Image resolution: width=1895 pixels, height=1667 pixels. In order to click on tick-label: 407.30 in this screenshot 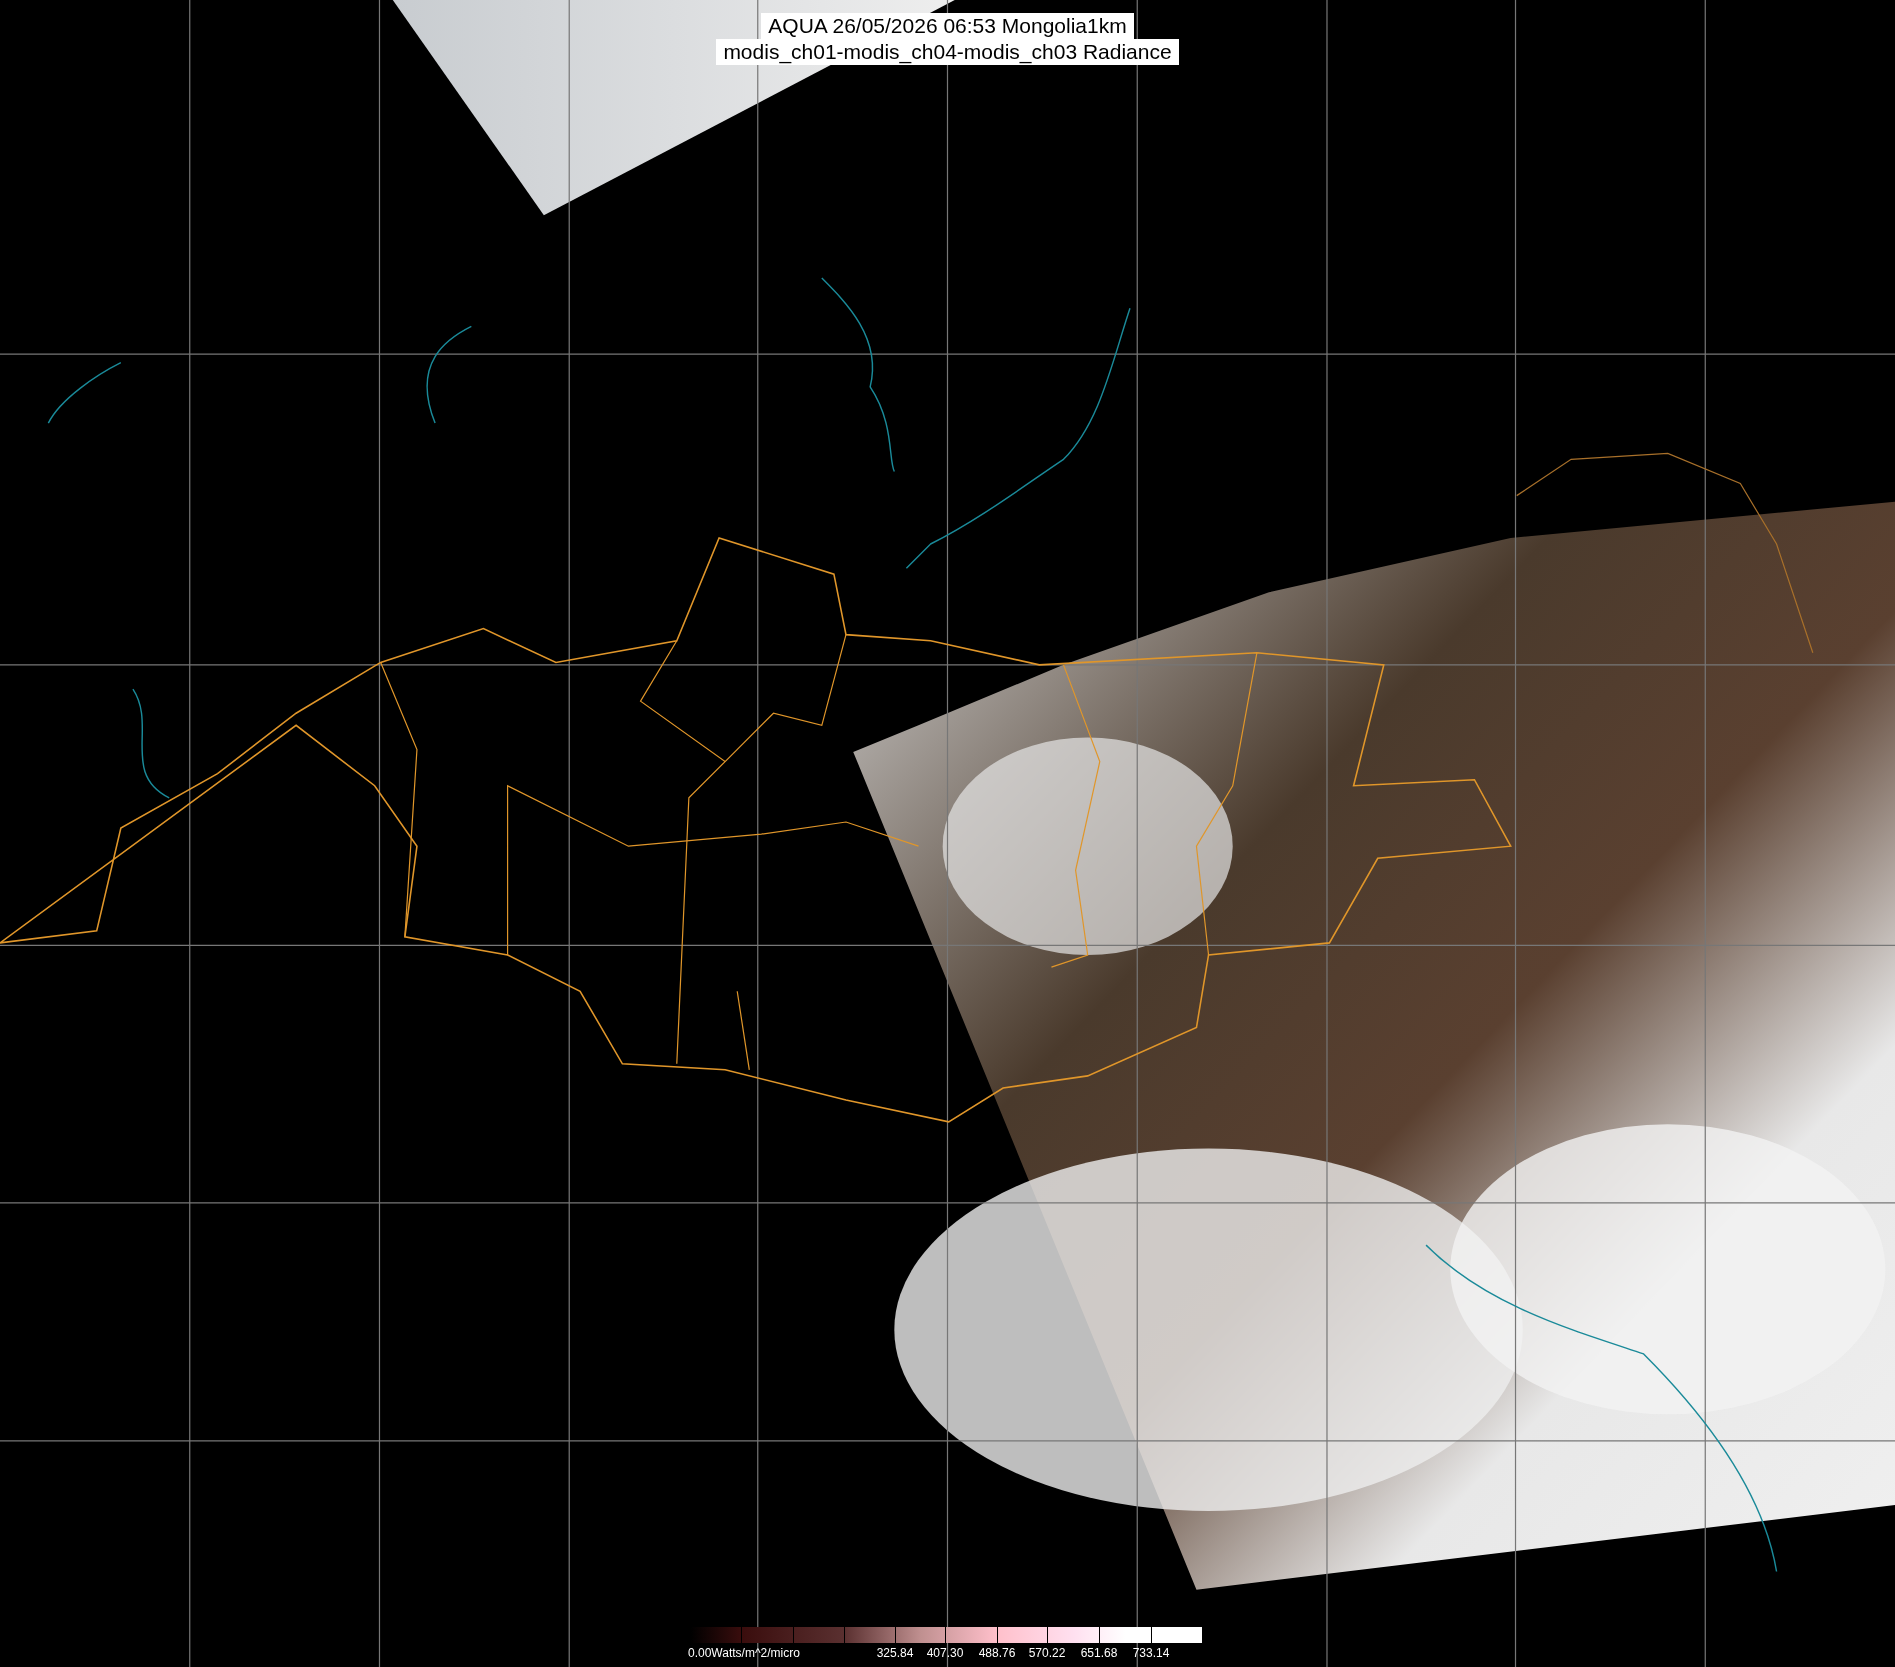, I will do `click(945, 1653)`.